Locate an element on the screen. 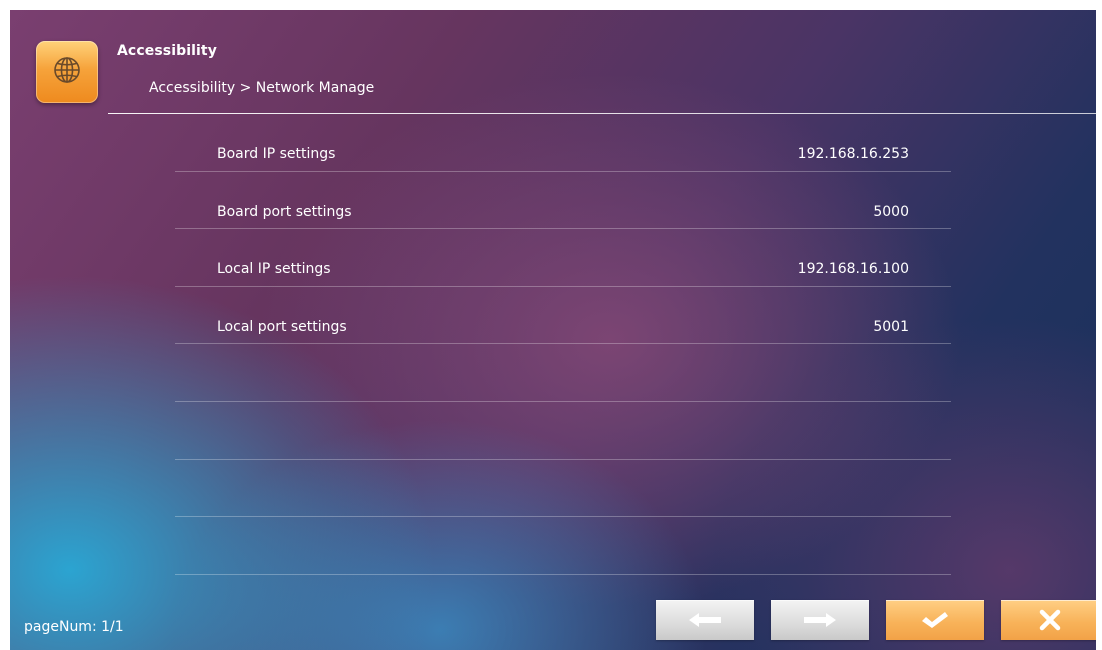  setting-row-local-port: Local port settings 5001 is located at coordinates (563, 316).